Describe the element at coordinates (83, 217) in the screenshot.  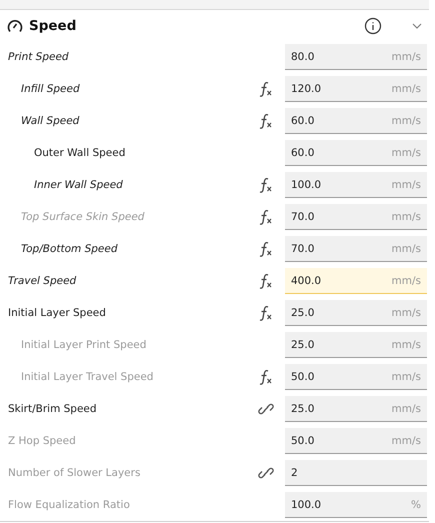
I see `setting-label: Top Surface Skin Speed` at that location.